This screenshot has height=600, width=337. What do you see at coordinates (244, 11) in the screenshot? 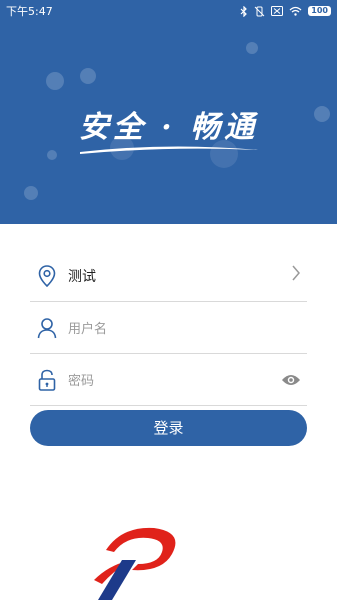
I see `bluetooth-icon` at bounding box center [244, 11].